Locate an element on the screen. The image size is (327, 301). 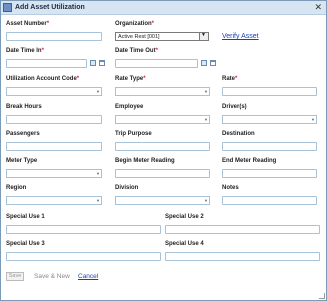
special-use-4-input is located at coordinates (242, 256).